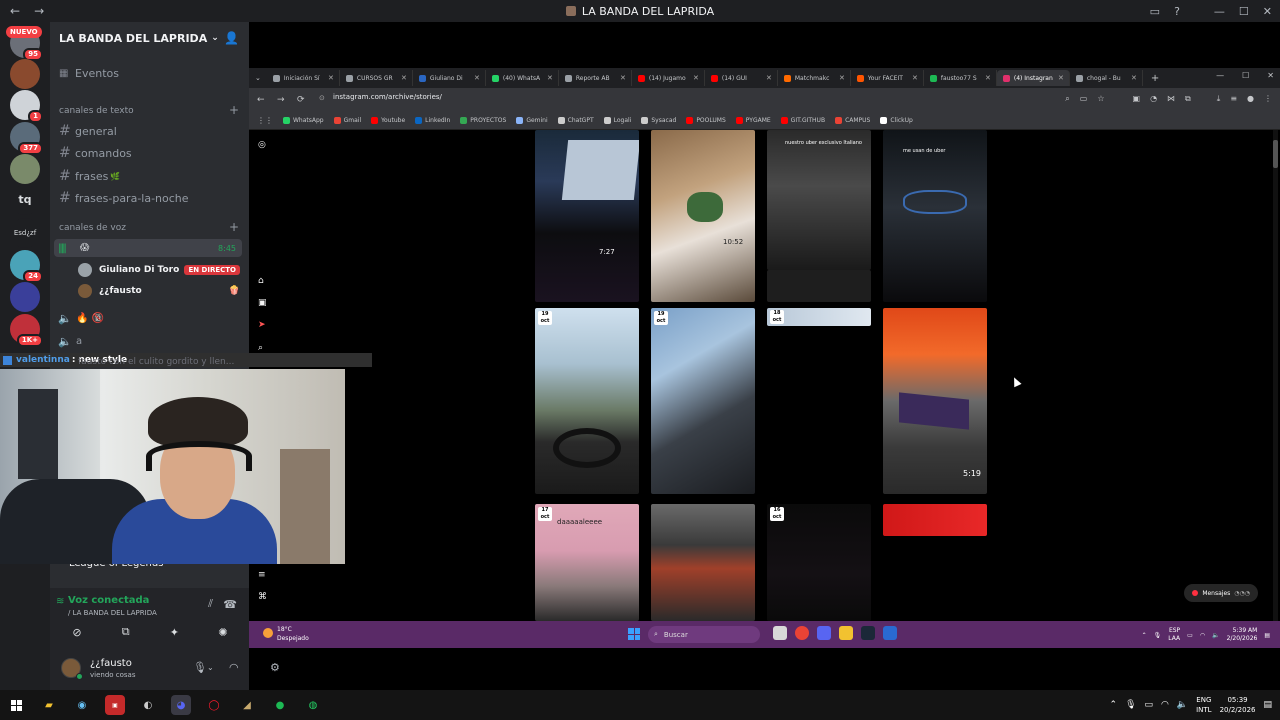 This screenshot has height=720, width=1280. I want to click on story-tile: 10:52, so click(703, 216).